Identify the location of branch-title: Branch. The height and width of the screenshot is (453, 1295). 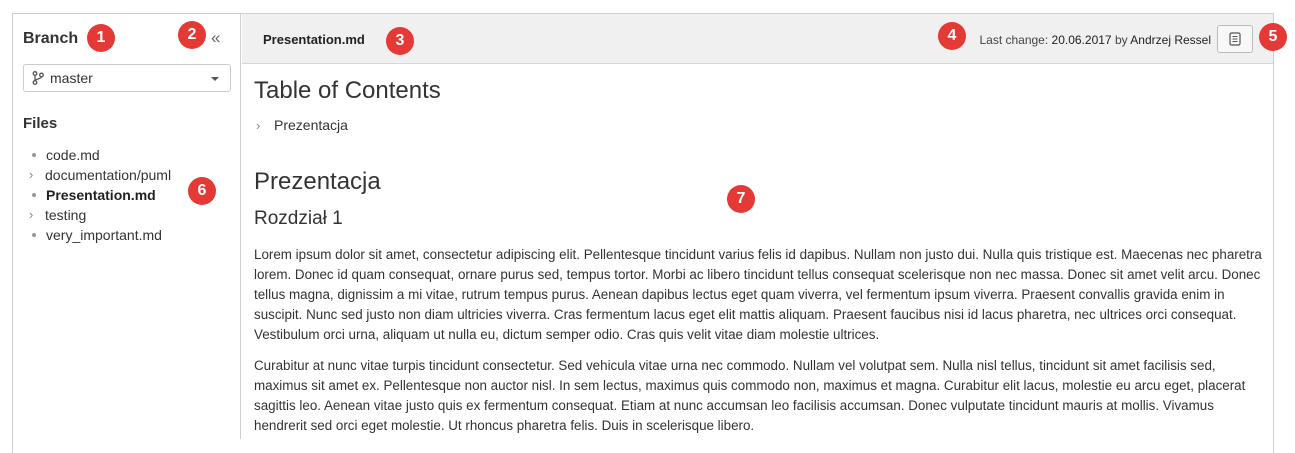
(51, 38).